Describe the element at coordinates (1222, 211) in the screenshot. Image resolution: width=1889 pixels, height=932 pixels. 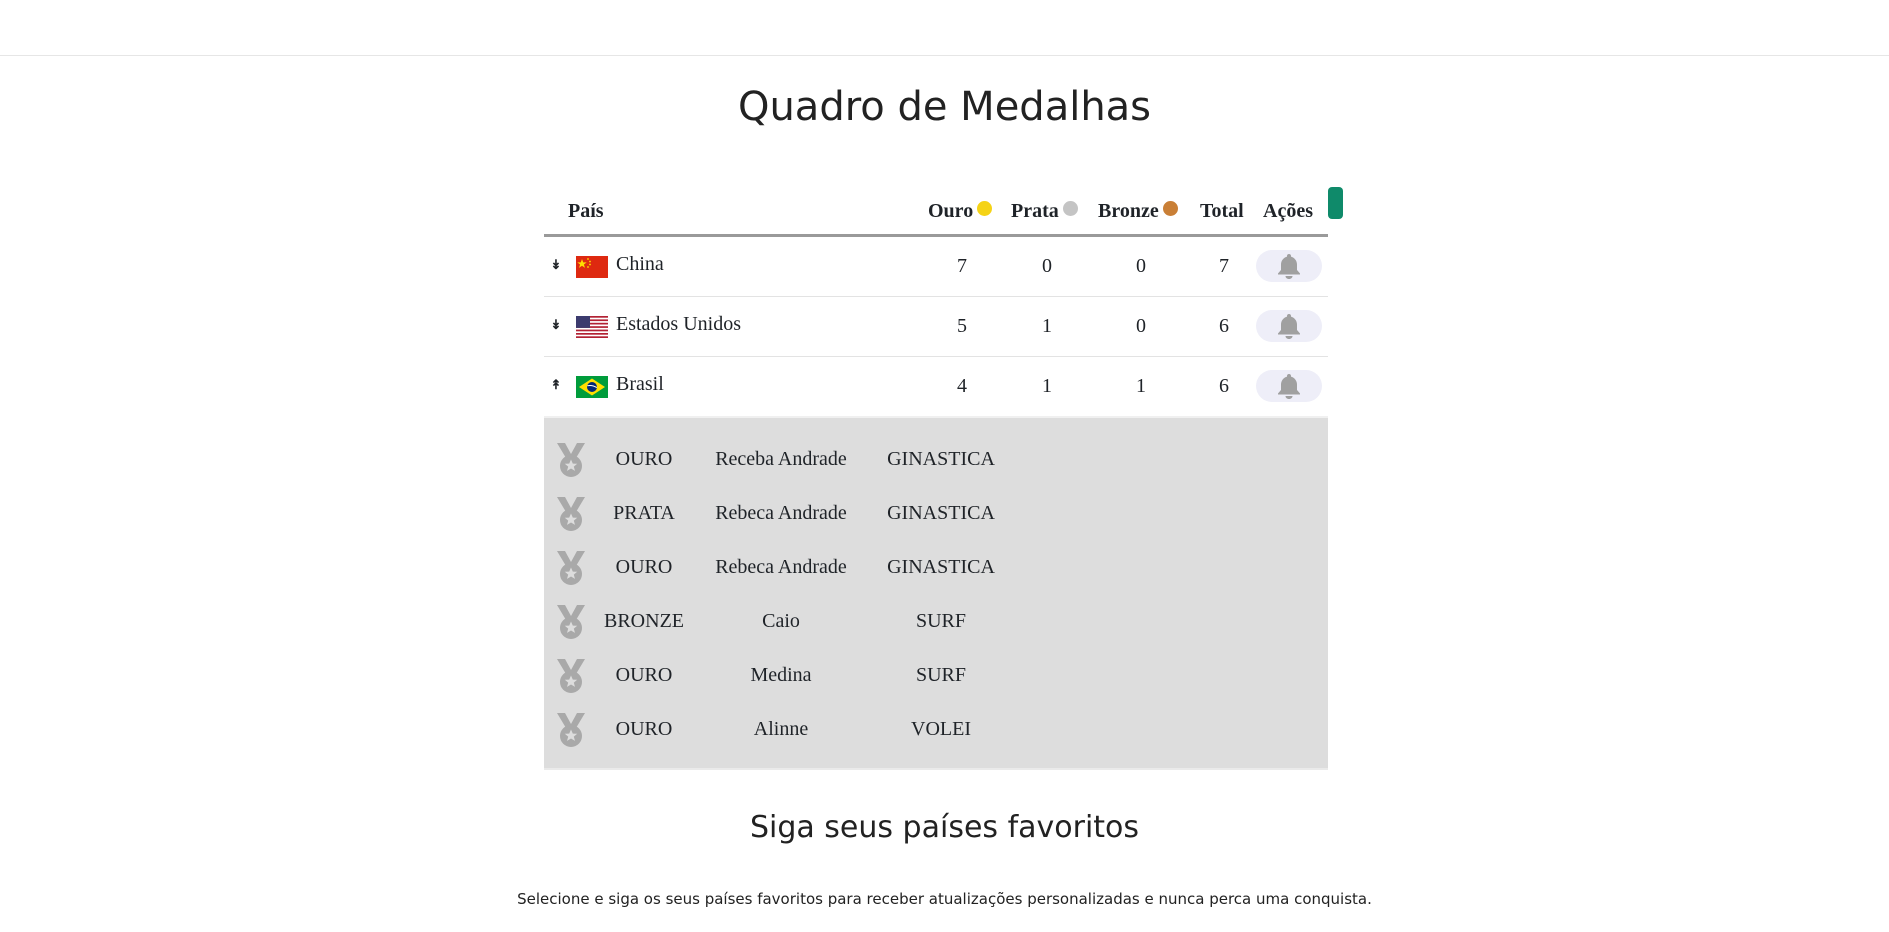
I see `header-total: Total` at that location.